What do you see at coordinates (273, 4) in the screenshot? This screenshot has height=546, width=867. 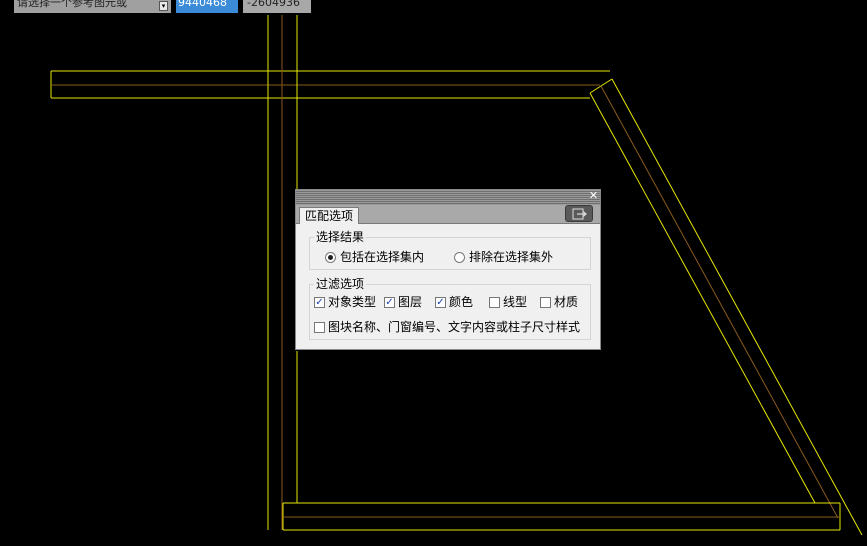 I see `coordinate-y-value: -2604936` at bounding box center [273, 4].